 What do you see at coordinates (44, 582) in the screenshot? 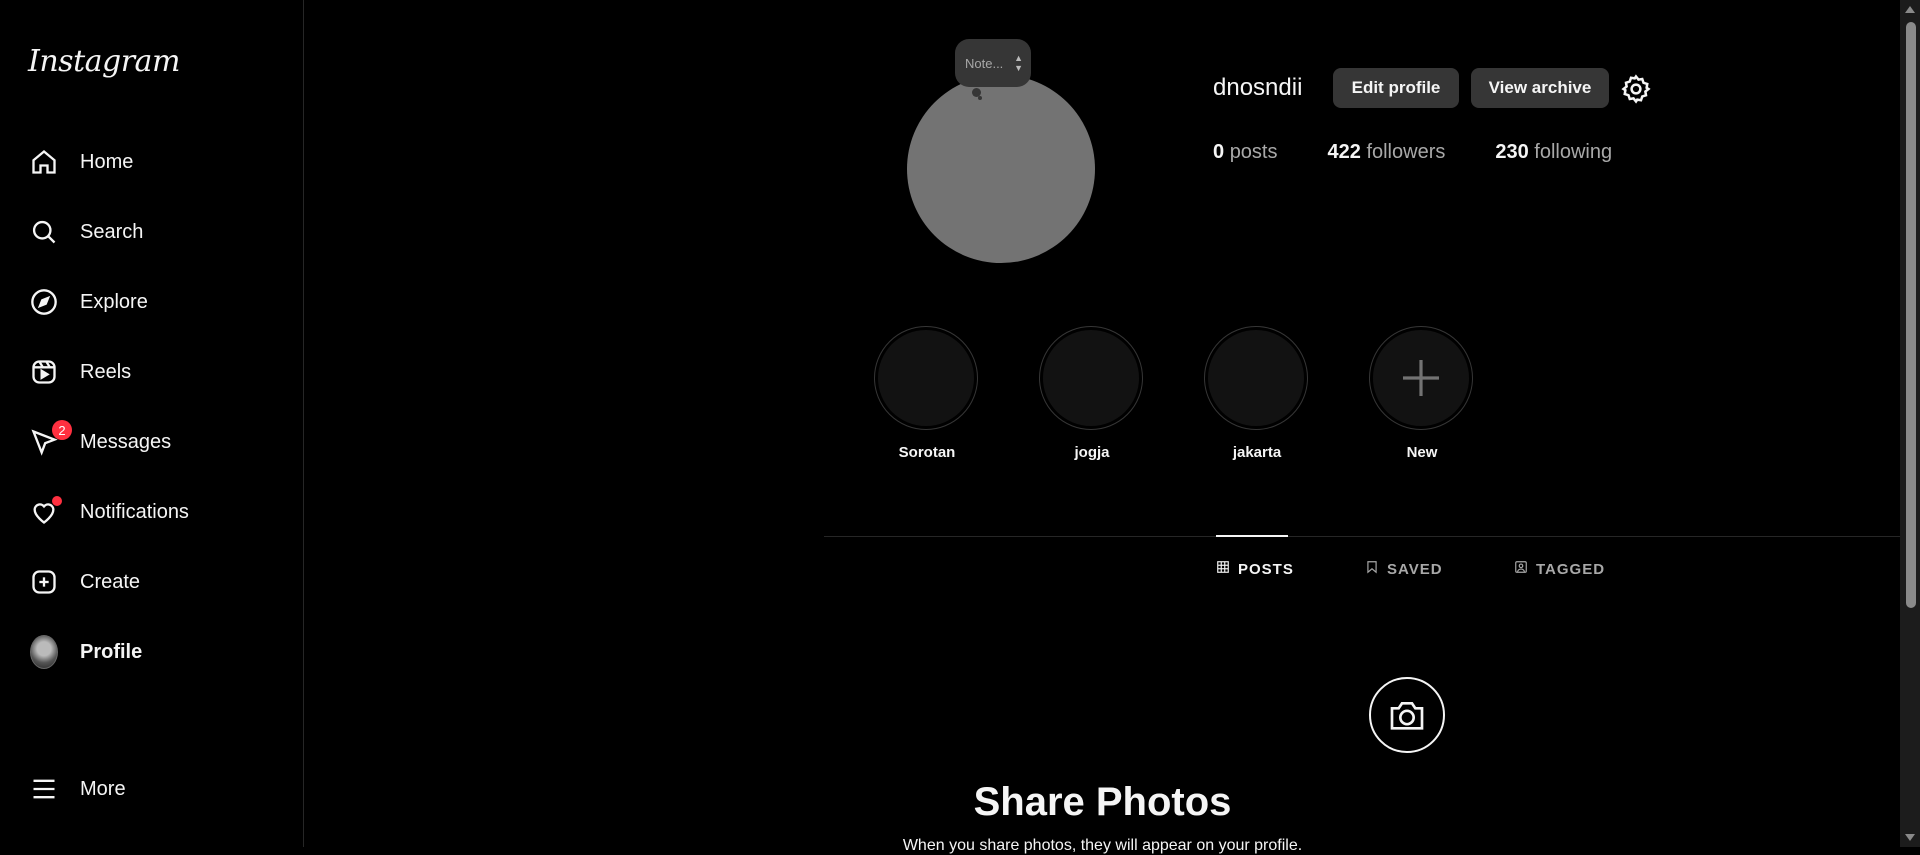
I see `plus-square-icon` at bounding box center [44, 582].